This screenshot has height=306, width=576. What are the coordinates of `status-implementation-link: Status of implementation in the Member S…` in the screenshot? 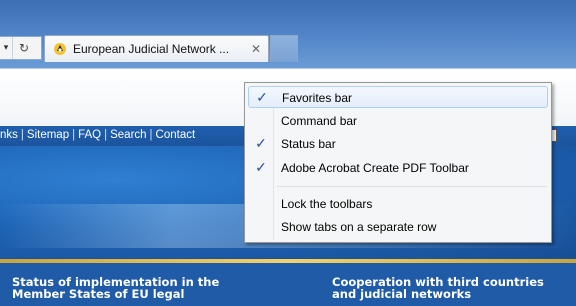 It's located at (115, 288).